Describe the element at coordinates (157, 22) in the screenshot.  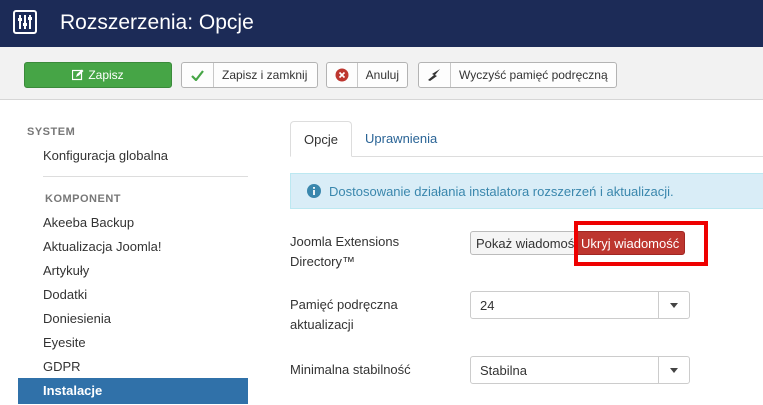
I see `page-title: Rozszerzenia: Opcje` at that location.